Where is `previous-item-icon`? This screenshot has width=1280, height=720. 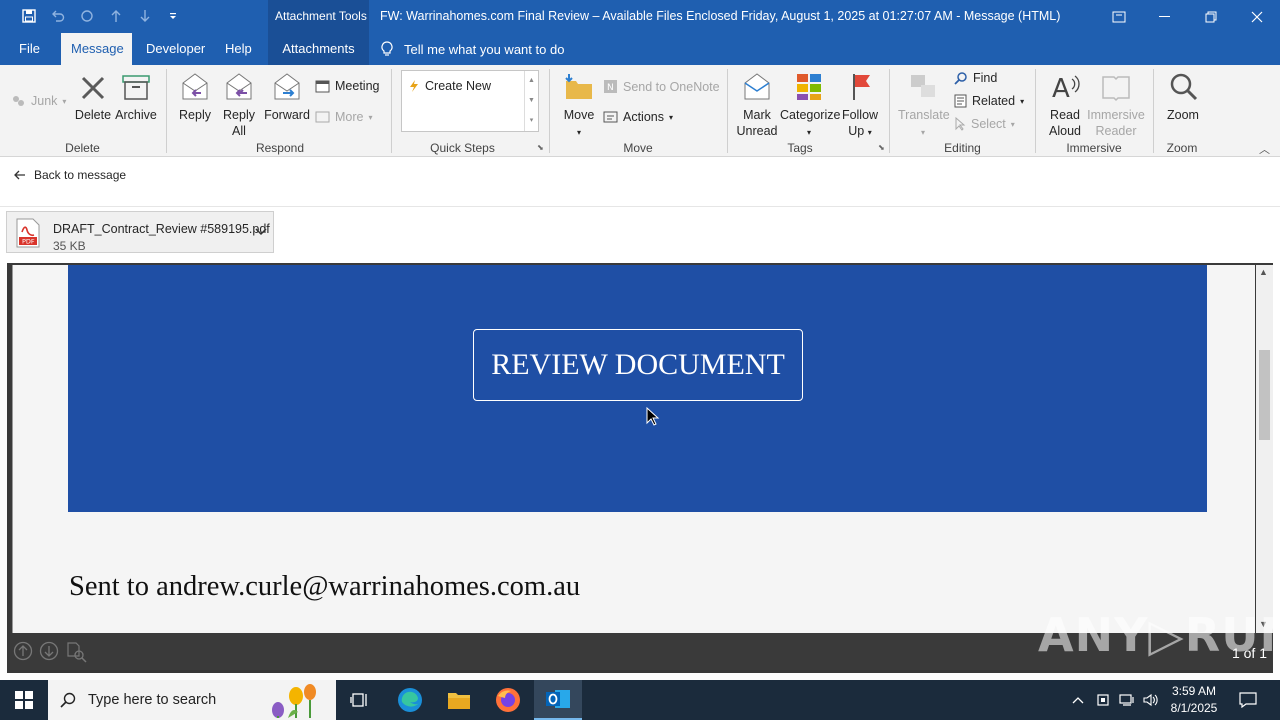
previous-item-icon is located at coordinates (116, 16).